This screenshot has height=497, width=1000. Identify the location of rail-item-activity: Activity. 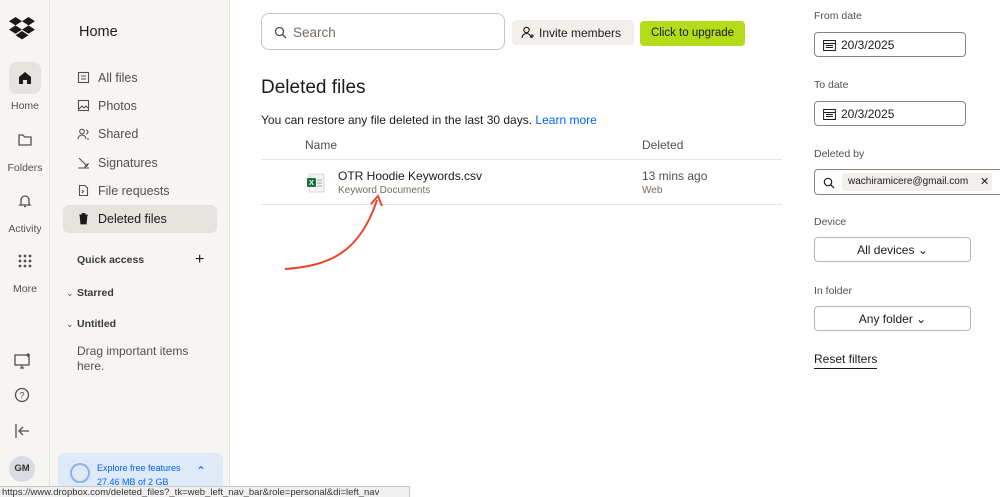
(25, 210).